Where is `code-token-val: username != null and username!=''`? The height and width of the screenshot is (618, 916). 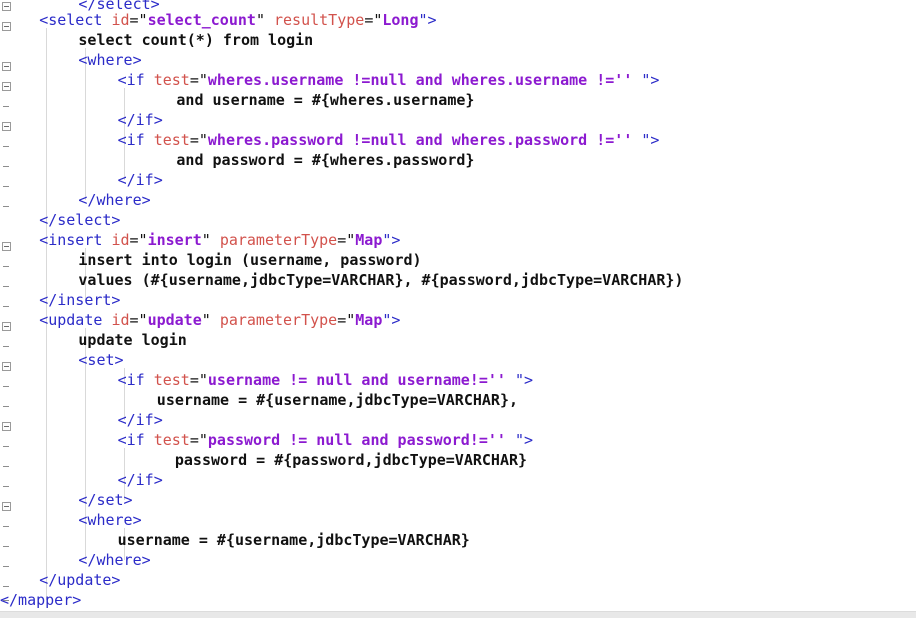
code-token-val: username != null and username!='' is located at coordinates (356, 380).